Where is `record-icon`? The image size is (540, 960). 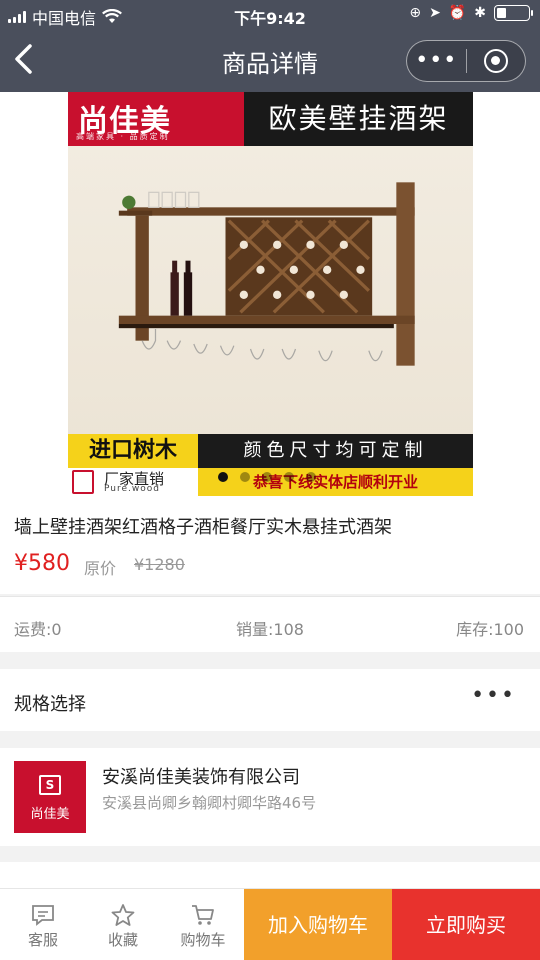
record-icon is located at coordinates (495, 61).